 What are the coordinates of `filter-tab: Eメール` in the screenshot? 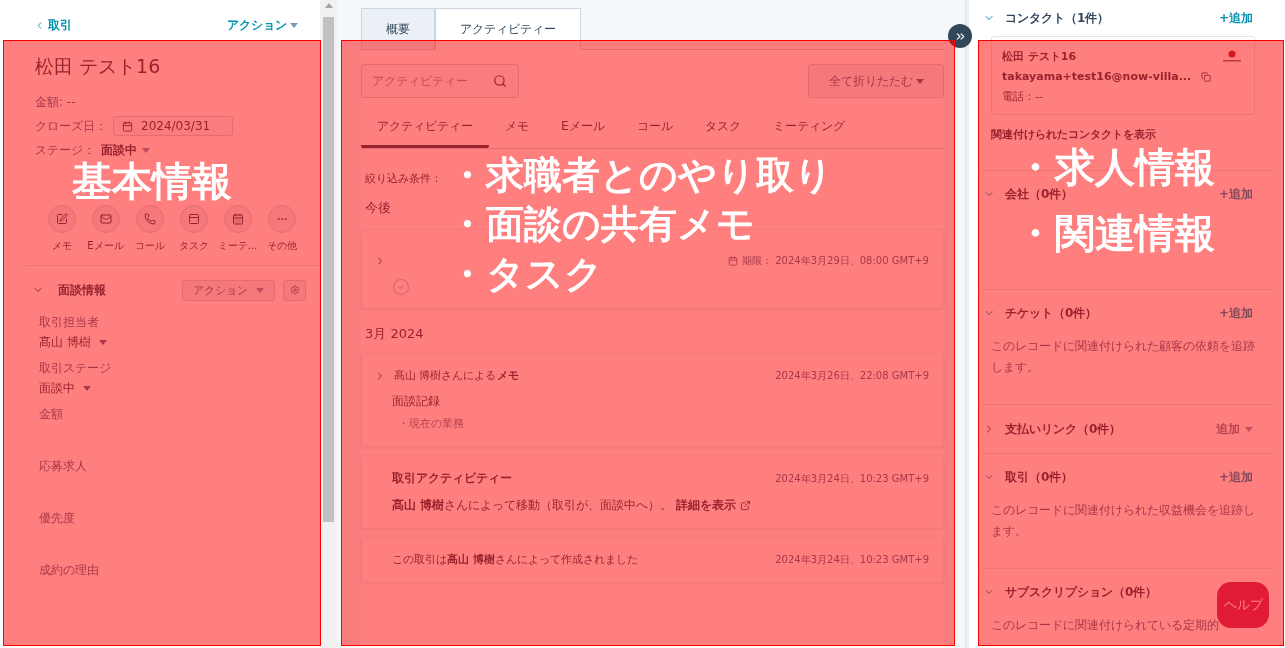 It's located at (583, 129).